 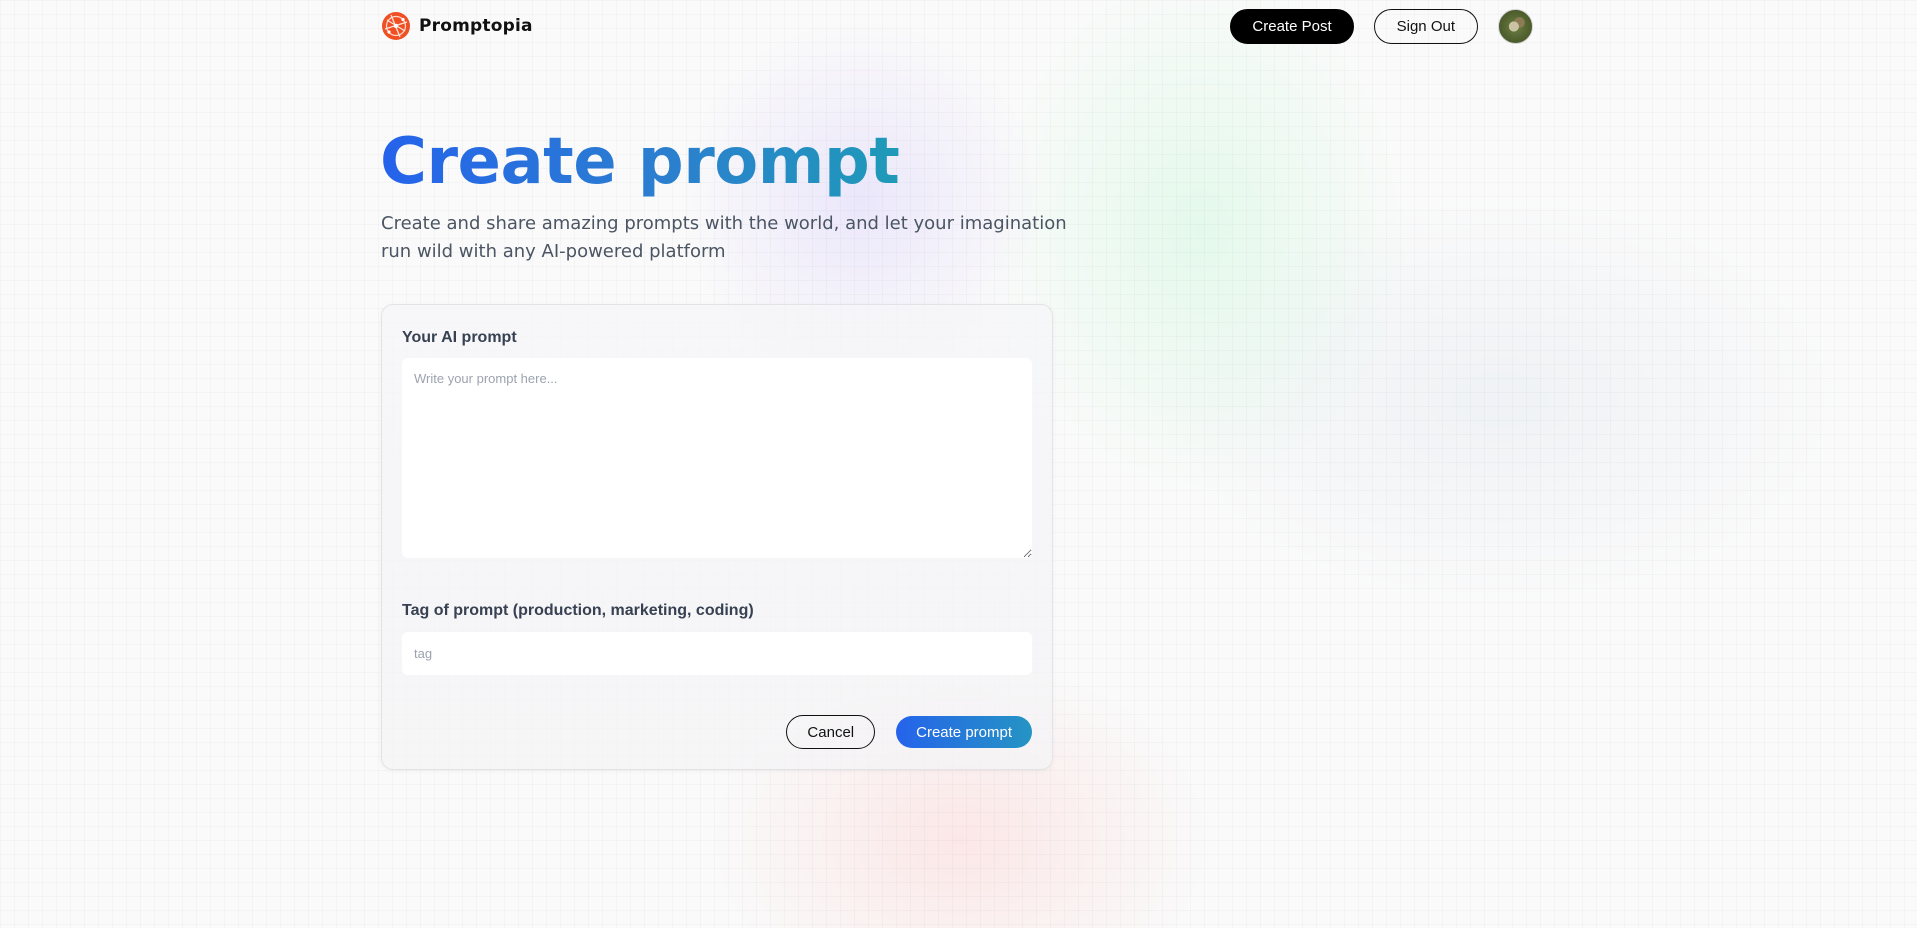 I want to click on top-nav: Promptopia Create Post Sign Out, so click(x=957, y=27).